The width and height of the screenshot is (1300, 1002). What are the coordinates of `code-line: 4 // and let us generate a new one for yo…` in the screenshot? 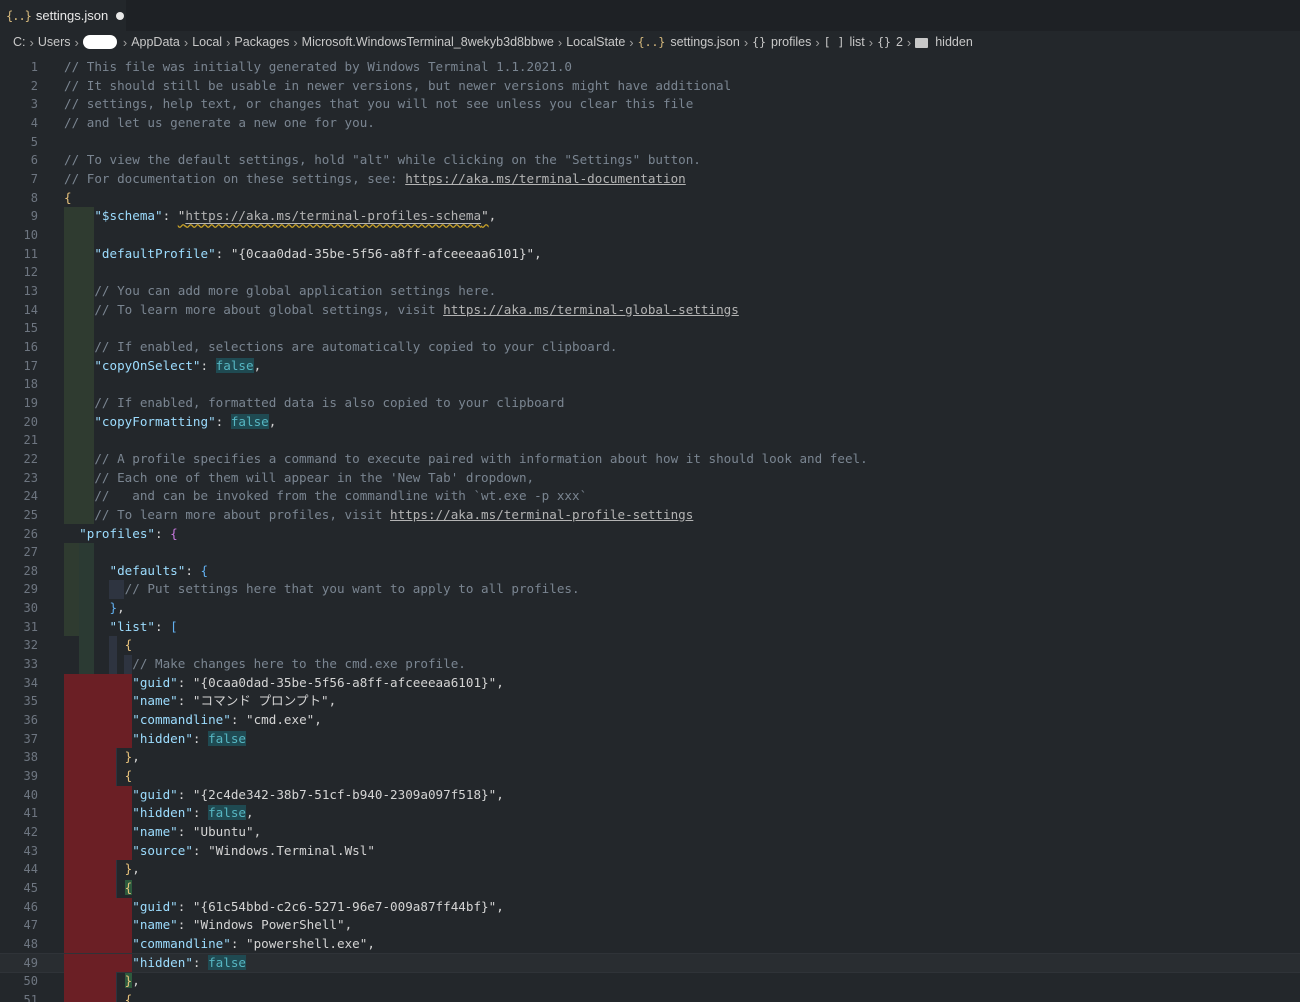 It's located at (650, 123).